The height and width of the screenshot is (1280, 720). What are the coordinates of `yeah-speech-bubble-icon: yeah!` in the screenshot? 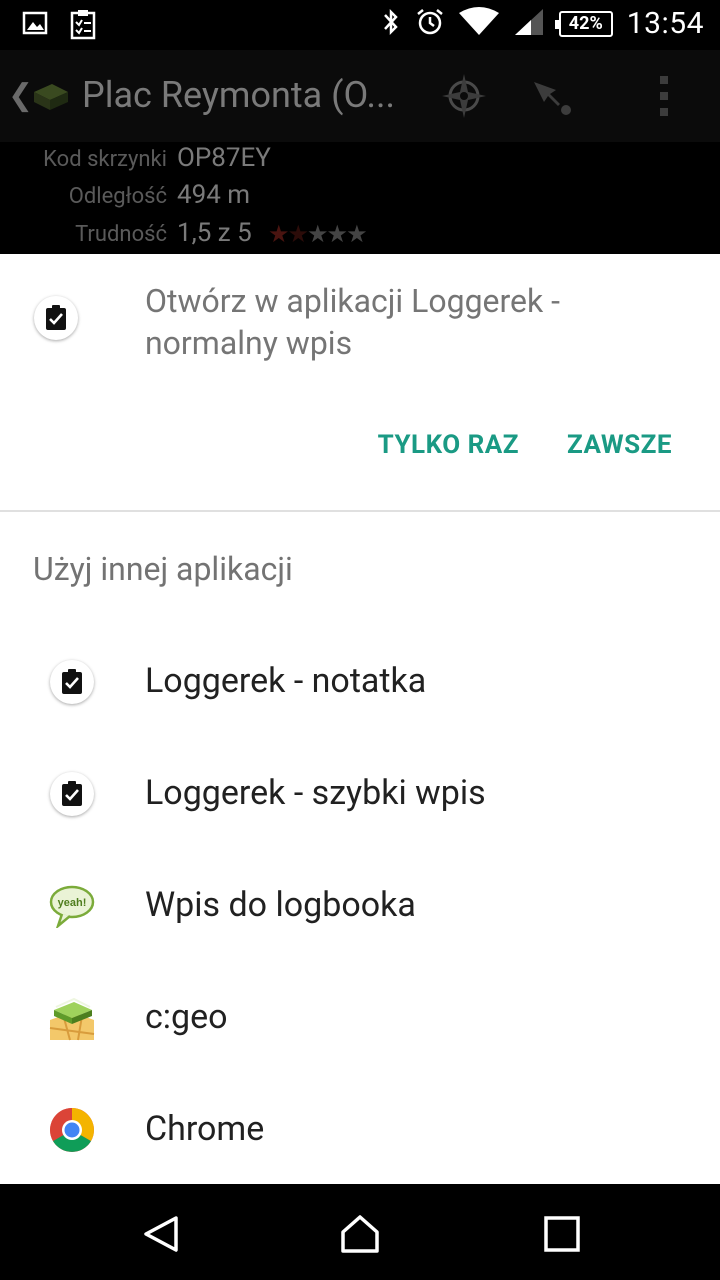 It's located at (72, 906).